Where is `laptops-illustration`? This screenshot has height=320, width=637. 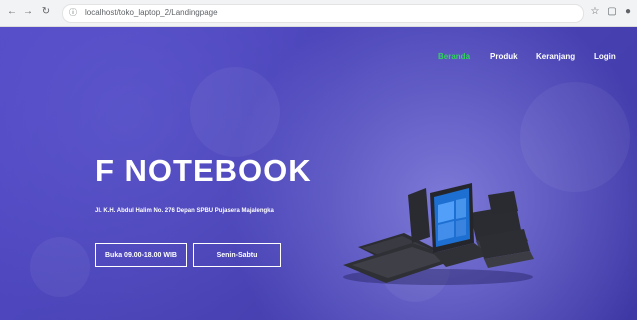
laptops-illustration is located at coordinates (438, 234).